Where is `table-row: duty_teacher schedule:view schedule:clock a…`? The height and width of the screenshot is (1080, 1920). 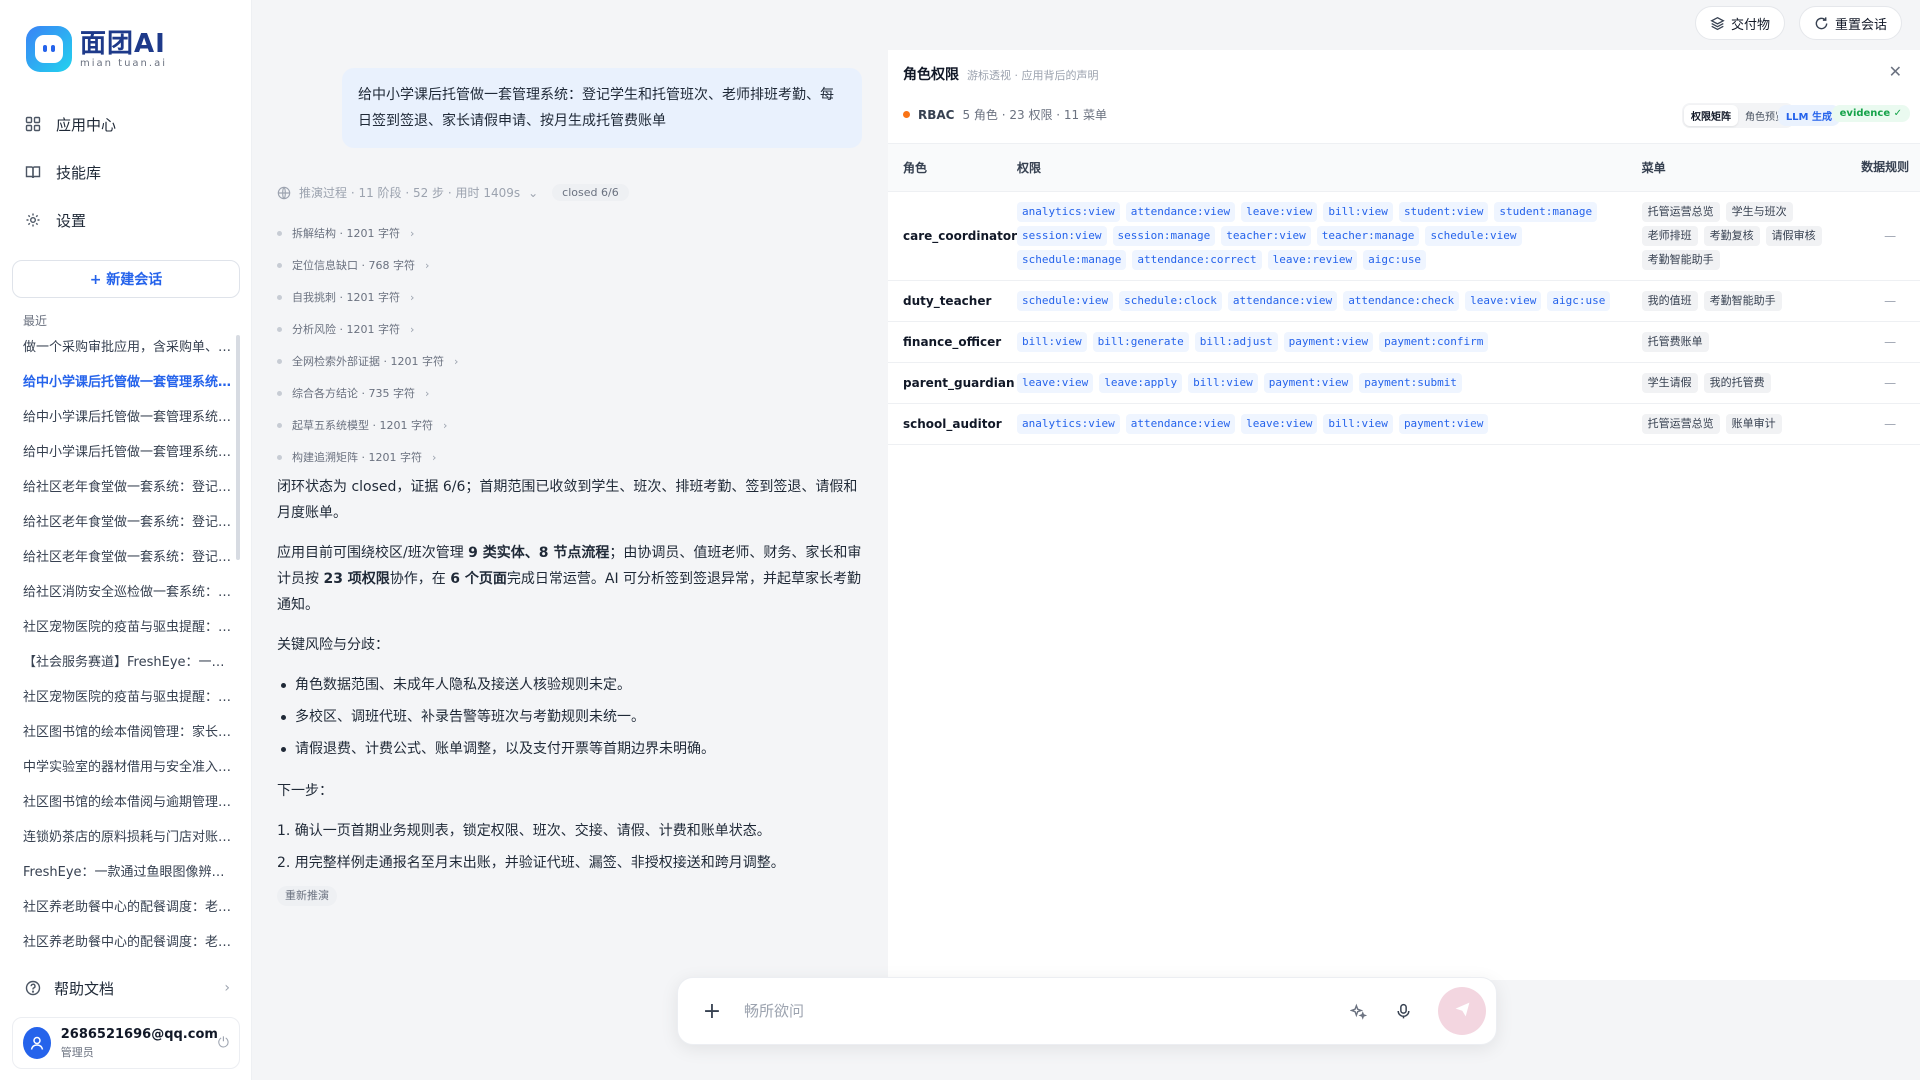 table-row: duty_teacher schedule:view schedule:clock a… is located at coordinates (1404, 301).